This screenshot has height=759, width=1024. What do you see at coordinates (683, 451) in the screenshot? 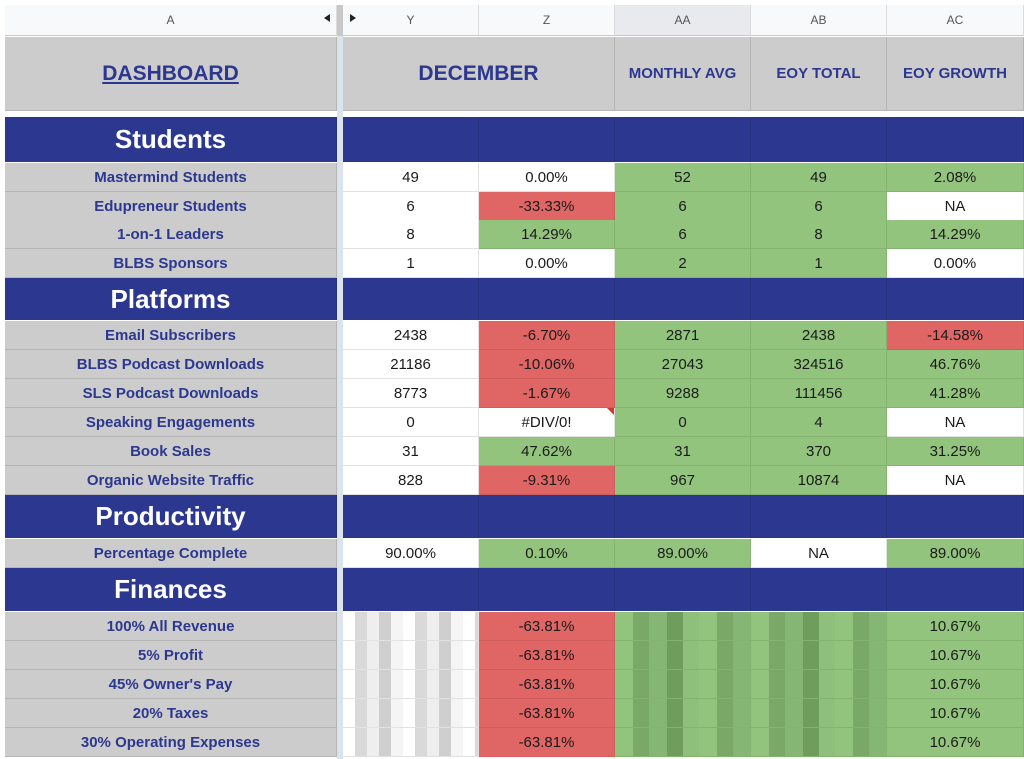
I see `monthly-avg-cell: 31` at bounding box center [683, 451].